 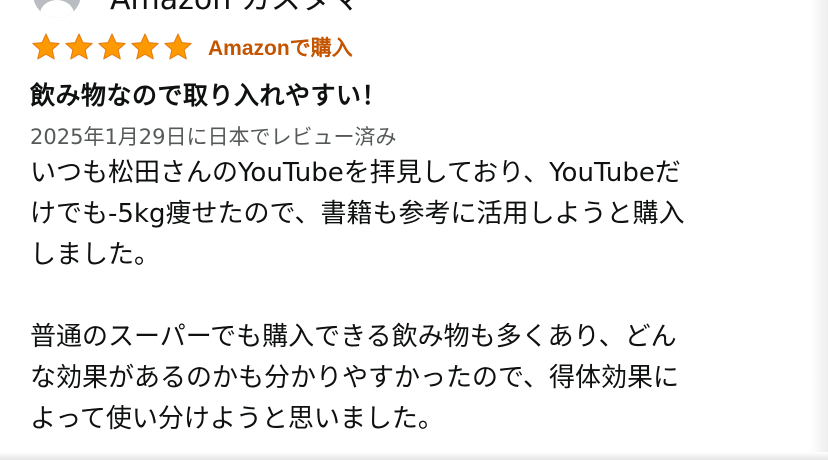 What do you see at coordinates (354, 378) in the screenshot?
I see `review-body-line: な効果があるのかも分かりやすかったので、得体効果に` at bounding box center [354, 378].